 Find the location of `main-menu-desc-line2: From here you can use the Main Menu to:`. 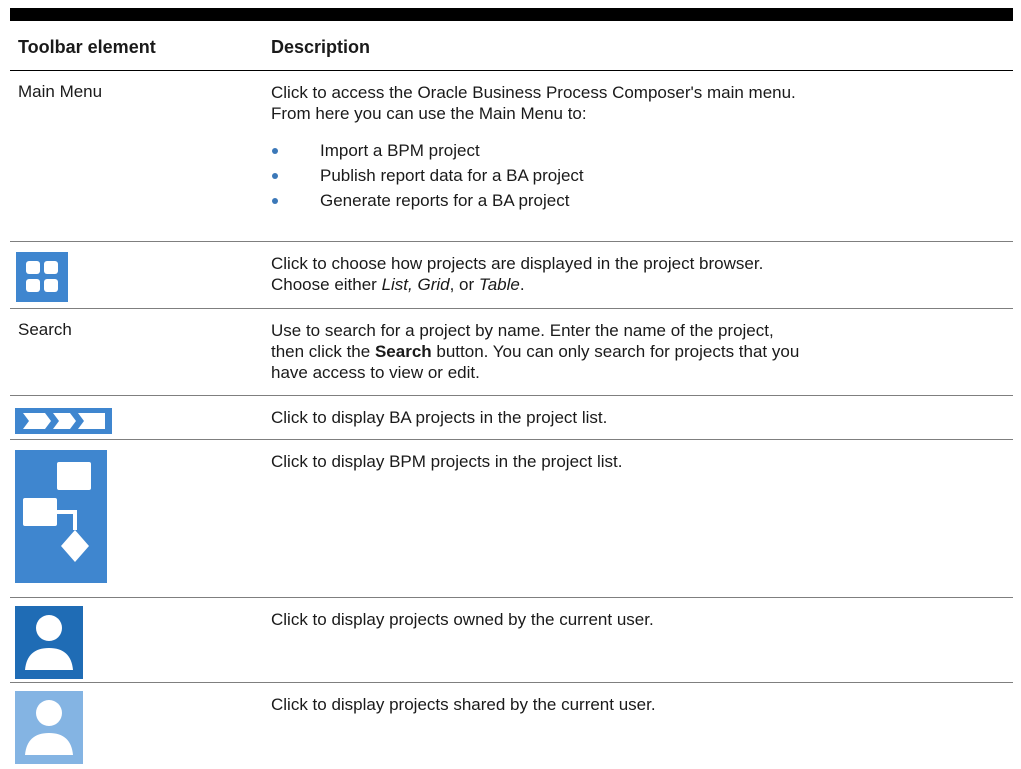

main-menu-desc-line2: From here you can use the Main Menu to: is located at coordinates (429, 113).